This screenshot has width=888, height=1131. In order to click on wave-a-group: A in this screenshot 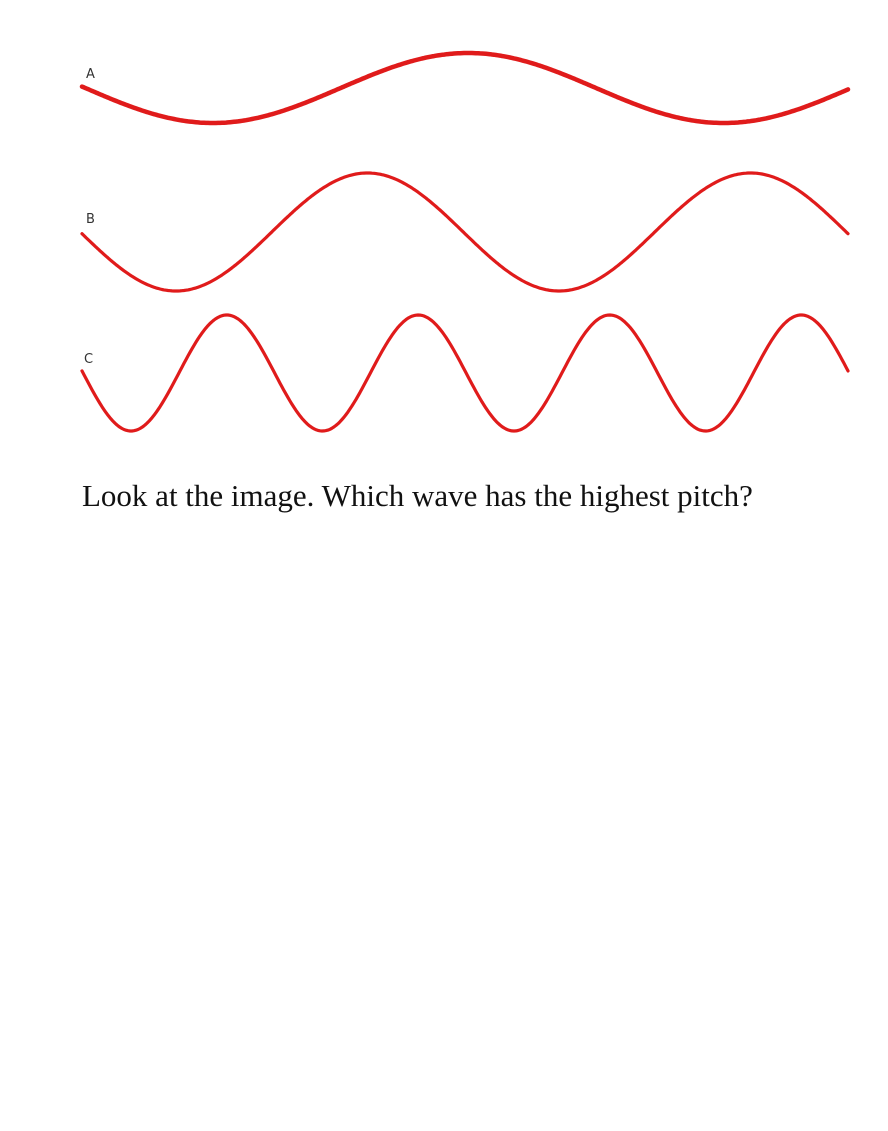, I will do `click(465, 88)`.